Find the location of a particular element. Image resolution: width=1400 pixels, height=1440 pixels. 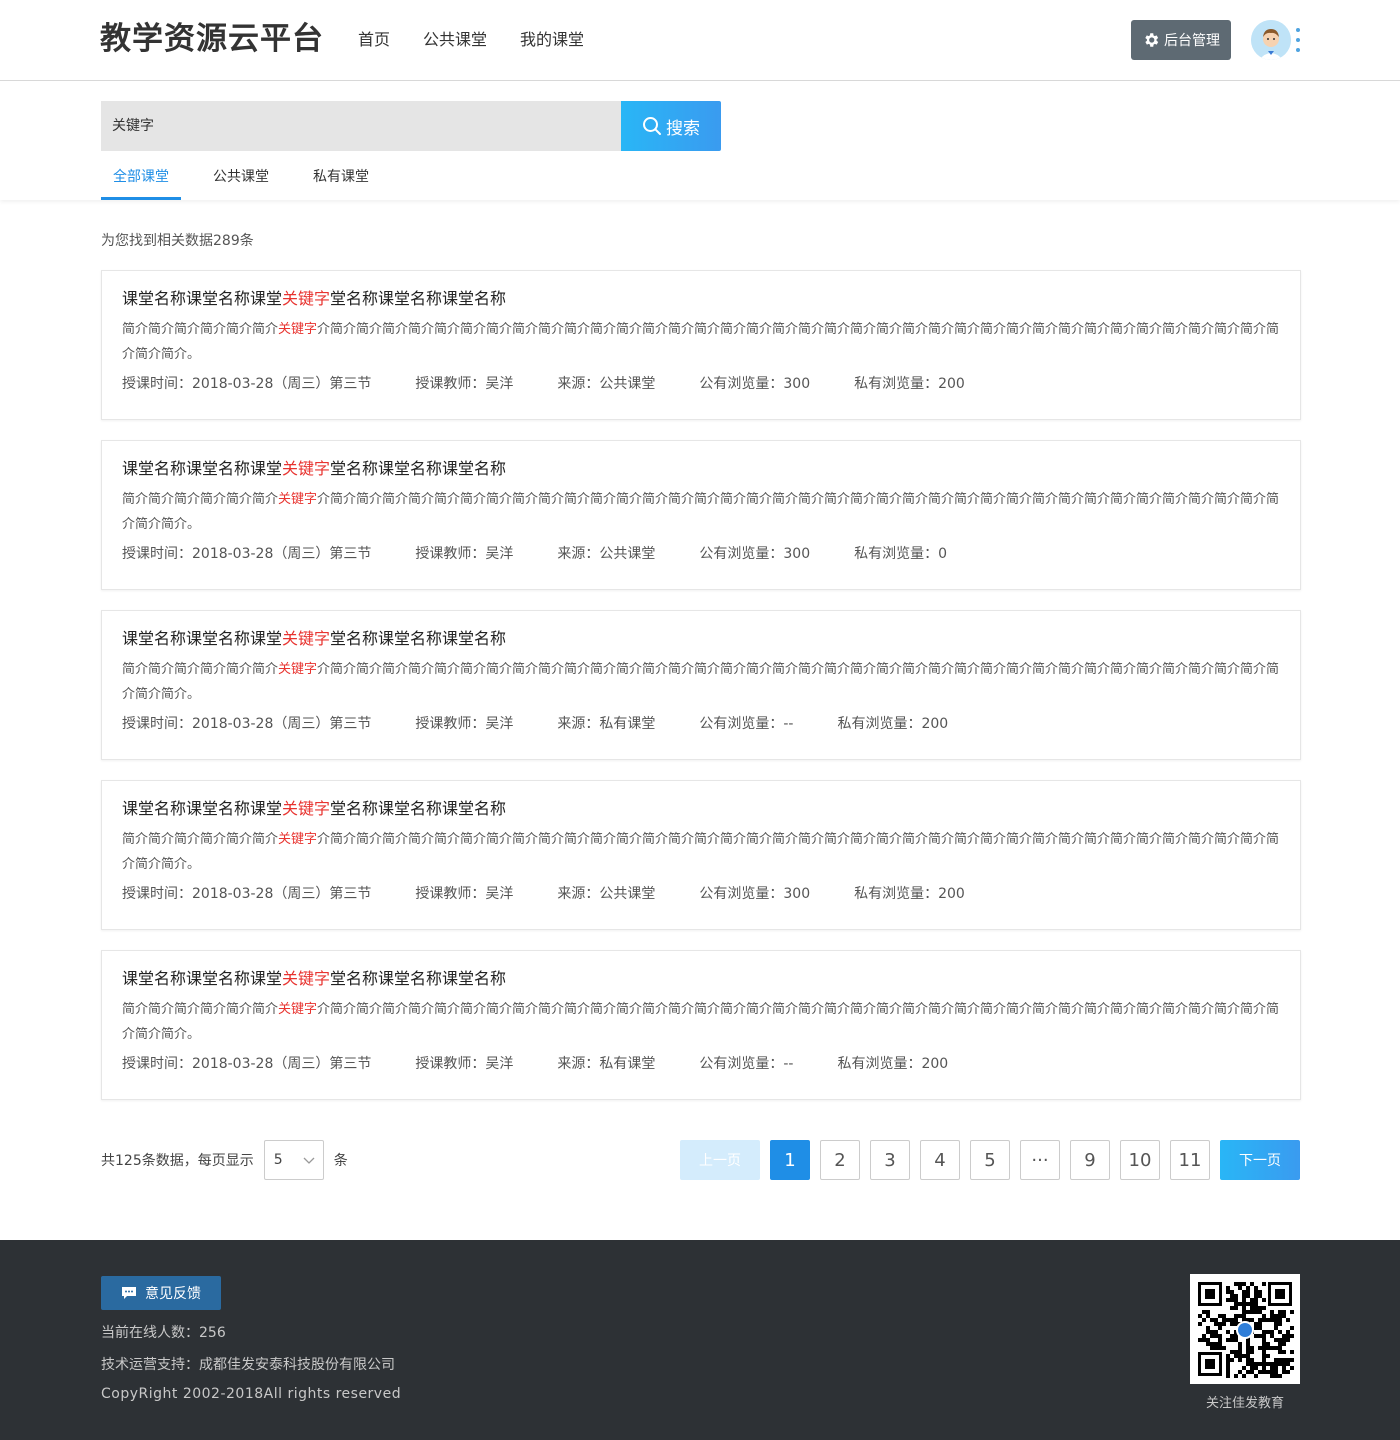

nav-public-class: 公共课堂 is located at coordinates (455, 40).